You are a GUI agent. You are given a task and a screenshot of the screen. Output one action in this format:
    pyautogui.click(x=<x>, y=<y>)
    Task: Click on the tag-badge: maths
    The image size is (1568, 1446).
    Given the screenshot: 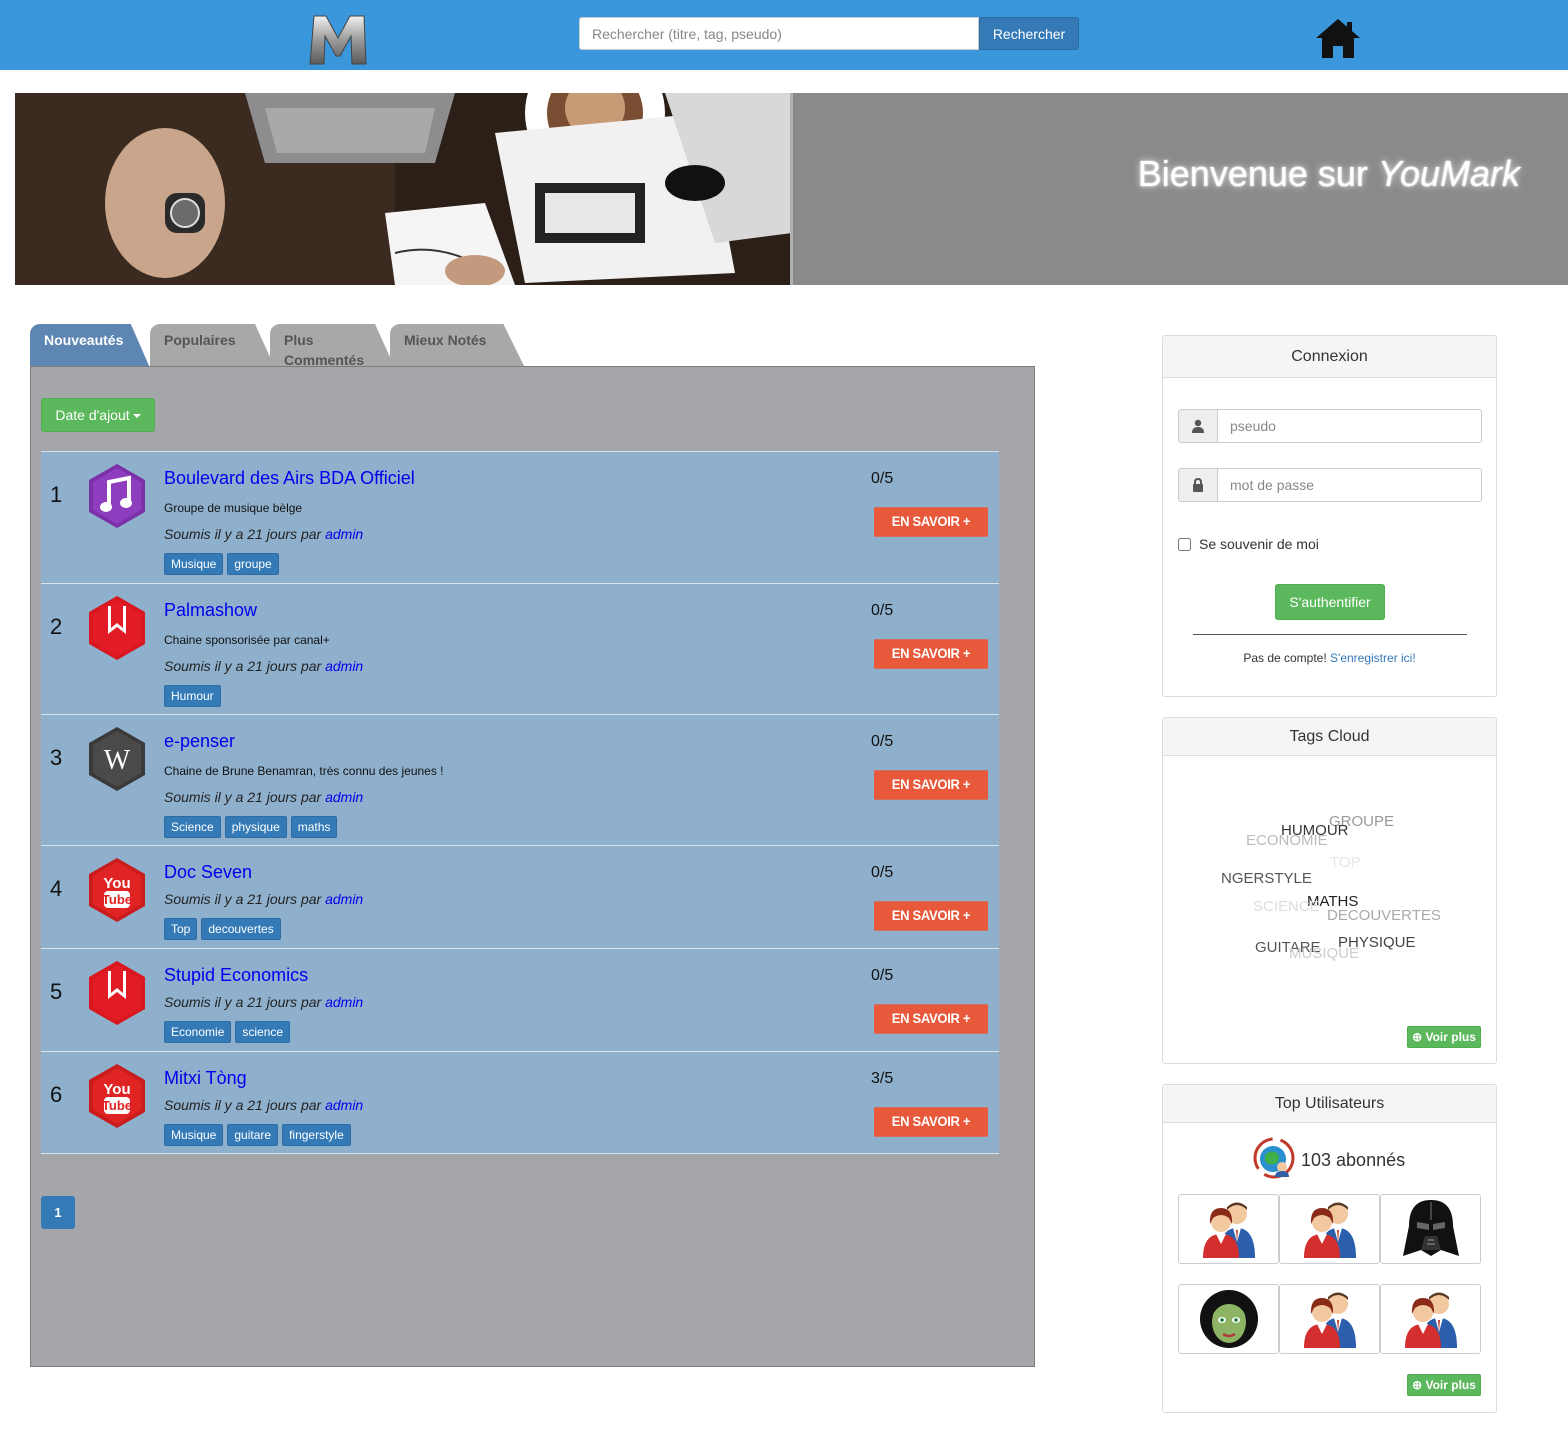 What is the action you would take?
    pyautogui.click(x=314, y=827)
    